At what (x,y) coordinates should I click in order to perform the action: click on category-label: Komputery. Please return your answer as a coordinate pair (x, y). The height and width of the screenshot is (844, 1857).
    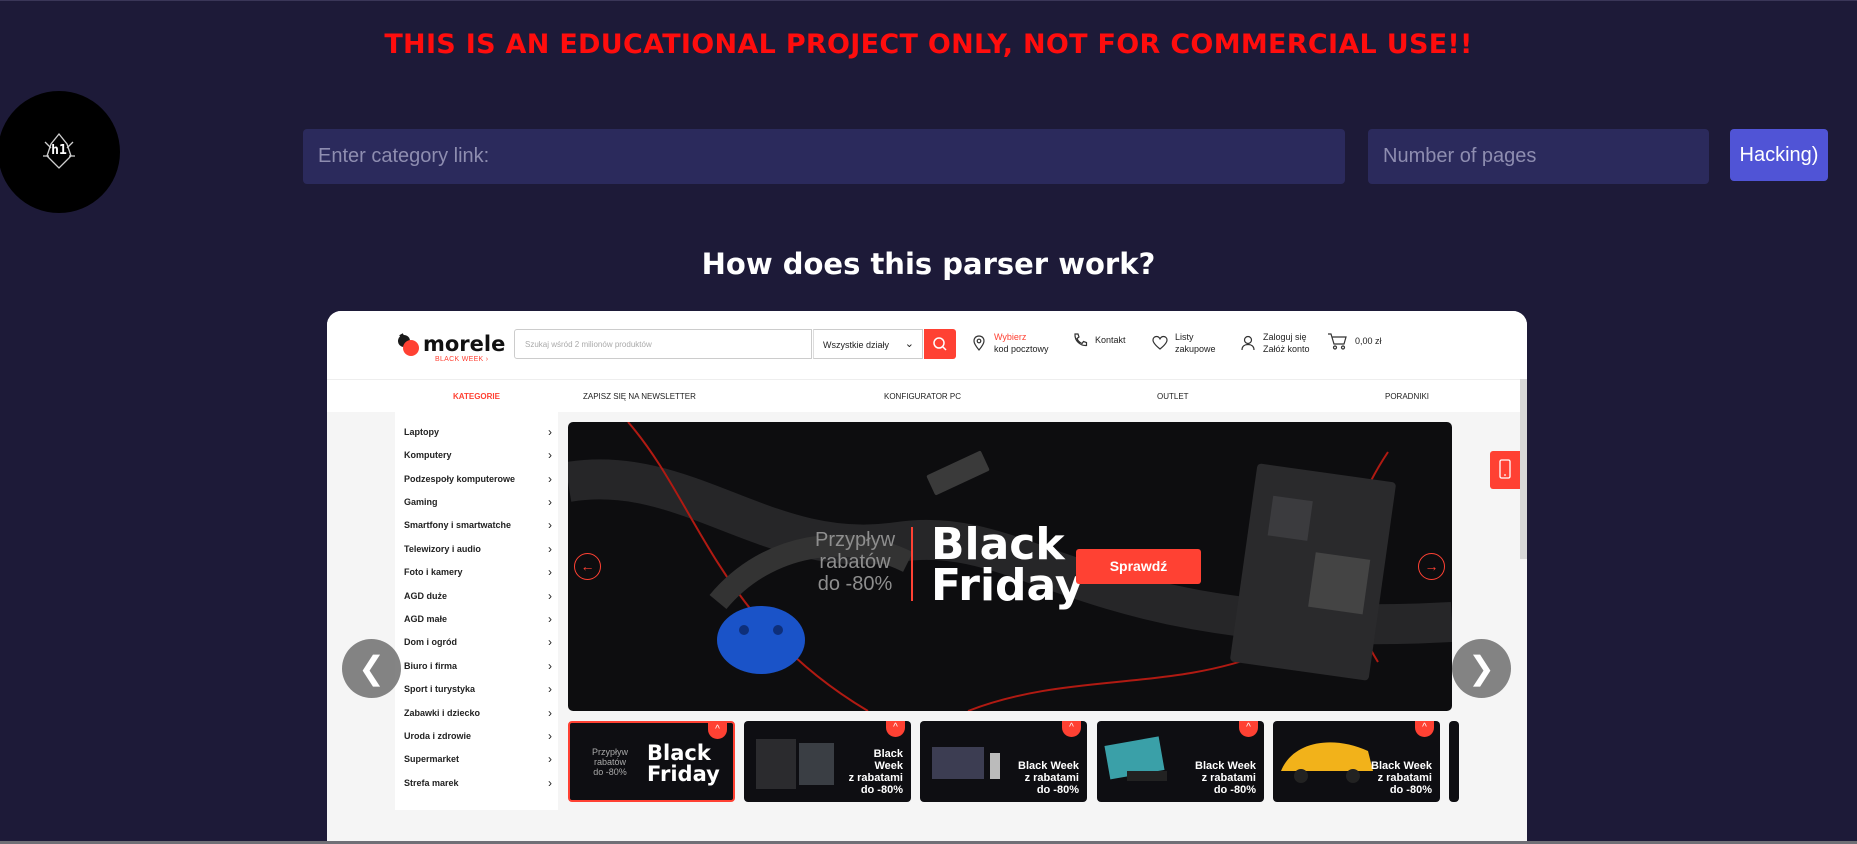
    Looking at the image, I should click on (428, 455).